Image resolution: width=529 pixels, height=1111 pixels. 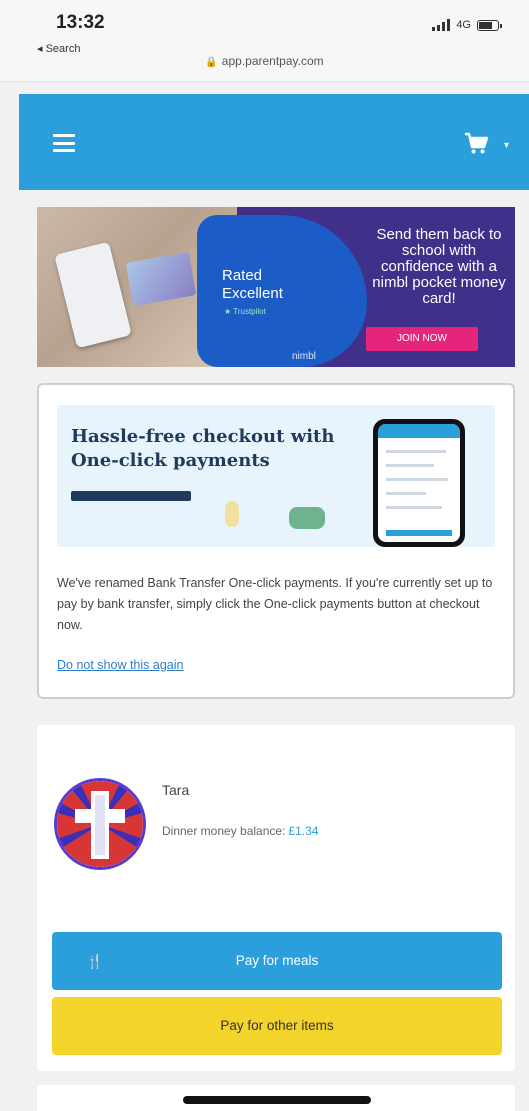 I want to click on deco-figure, so click(x=232, y=514).